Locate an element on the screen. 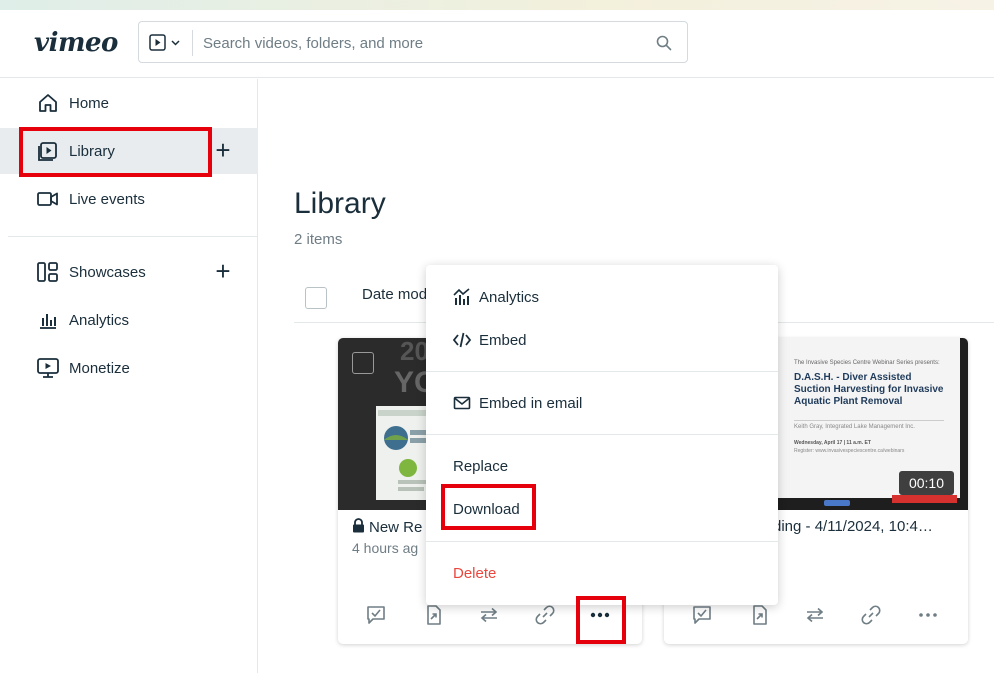 The image size is (994, 673). mail-icon is located at coordinates (462, 403).